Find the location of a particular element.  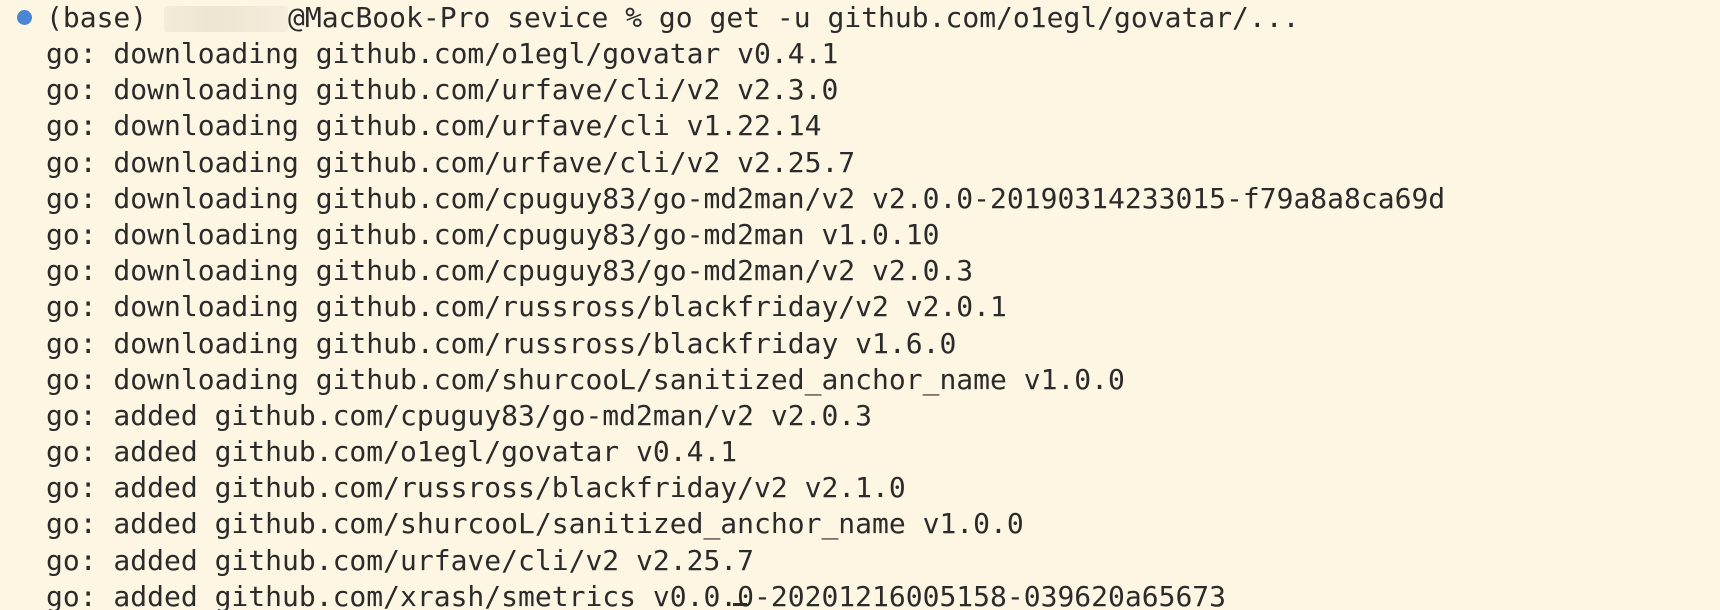

prompt-host: @MacBook-Pro is located at coordinates (389, 17).